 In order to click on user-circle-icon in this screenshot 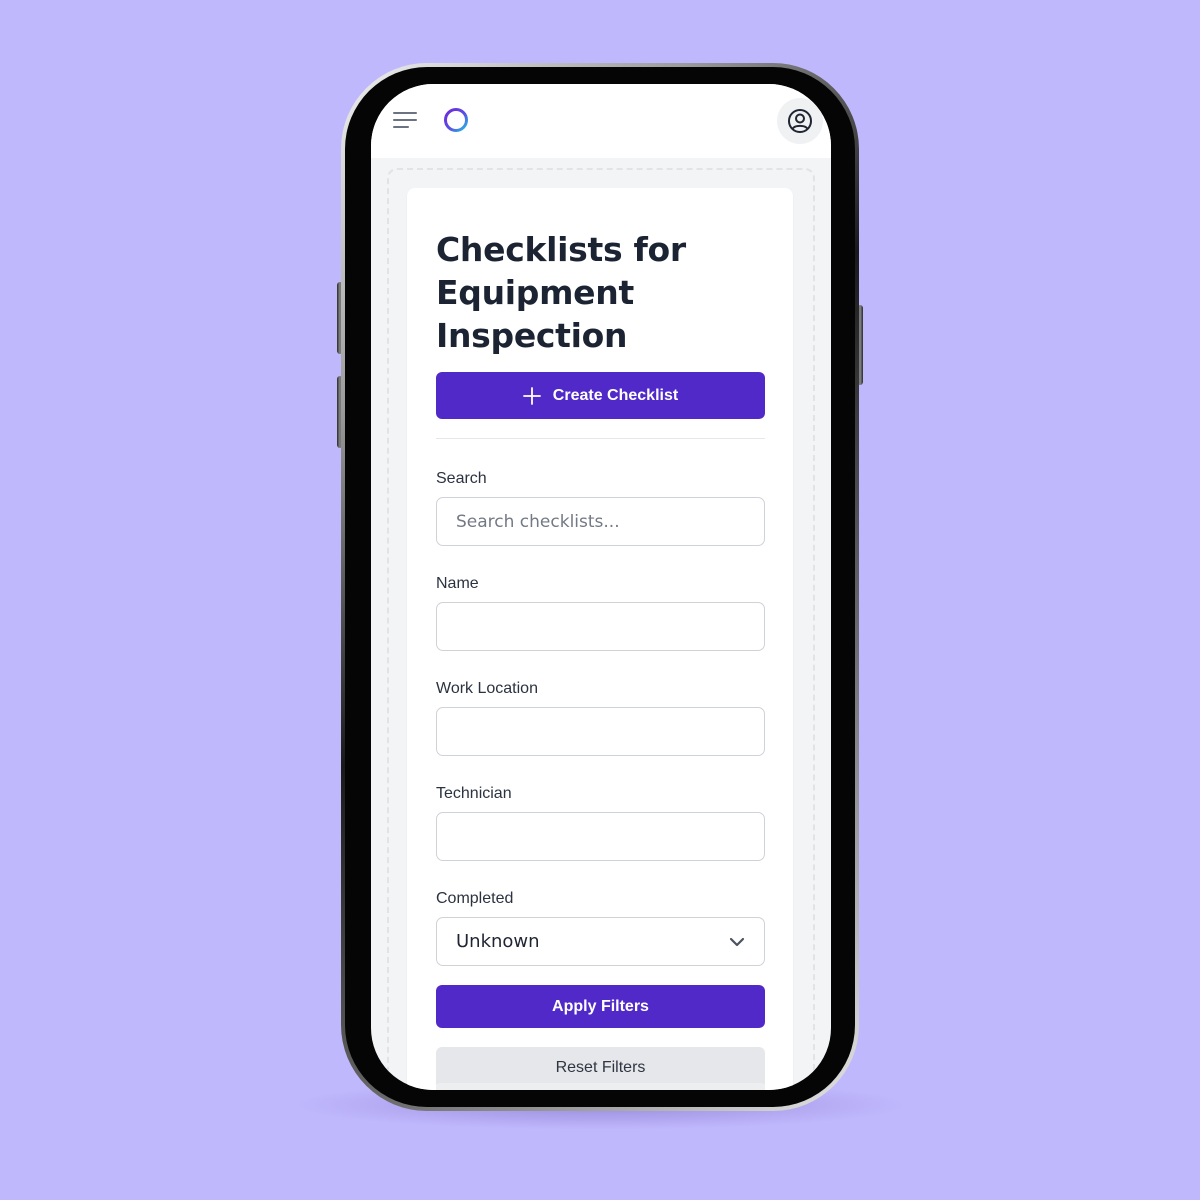, I will do `click(800, 121)`.